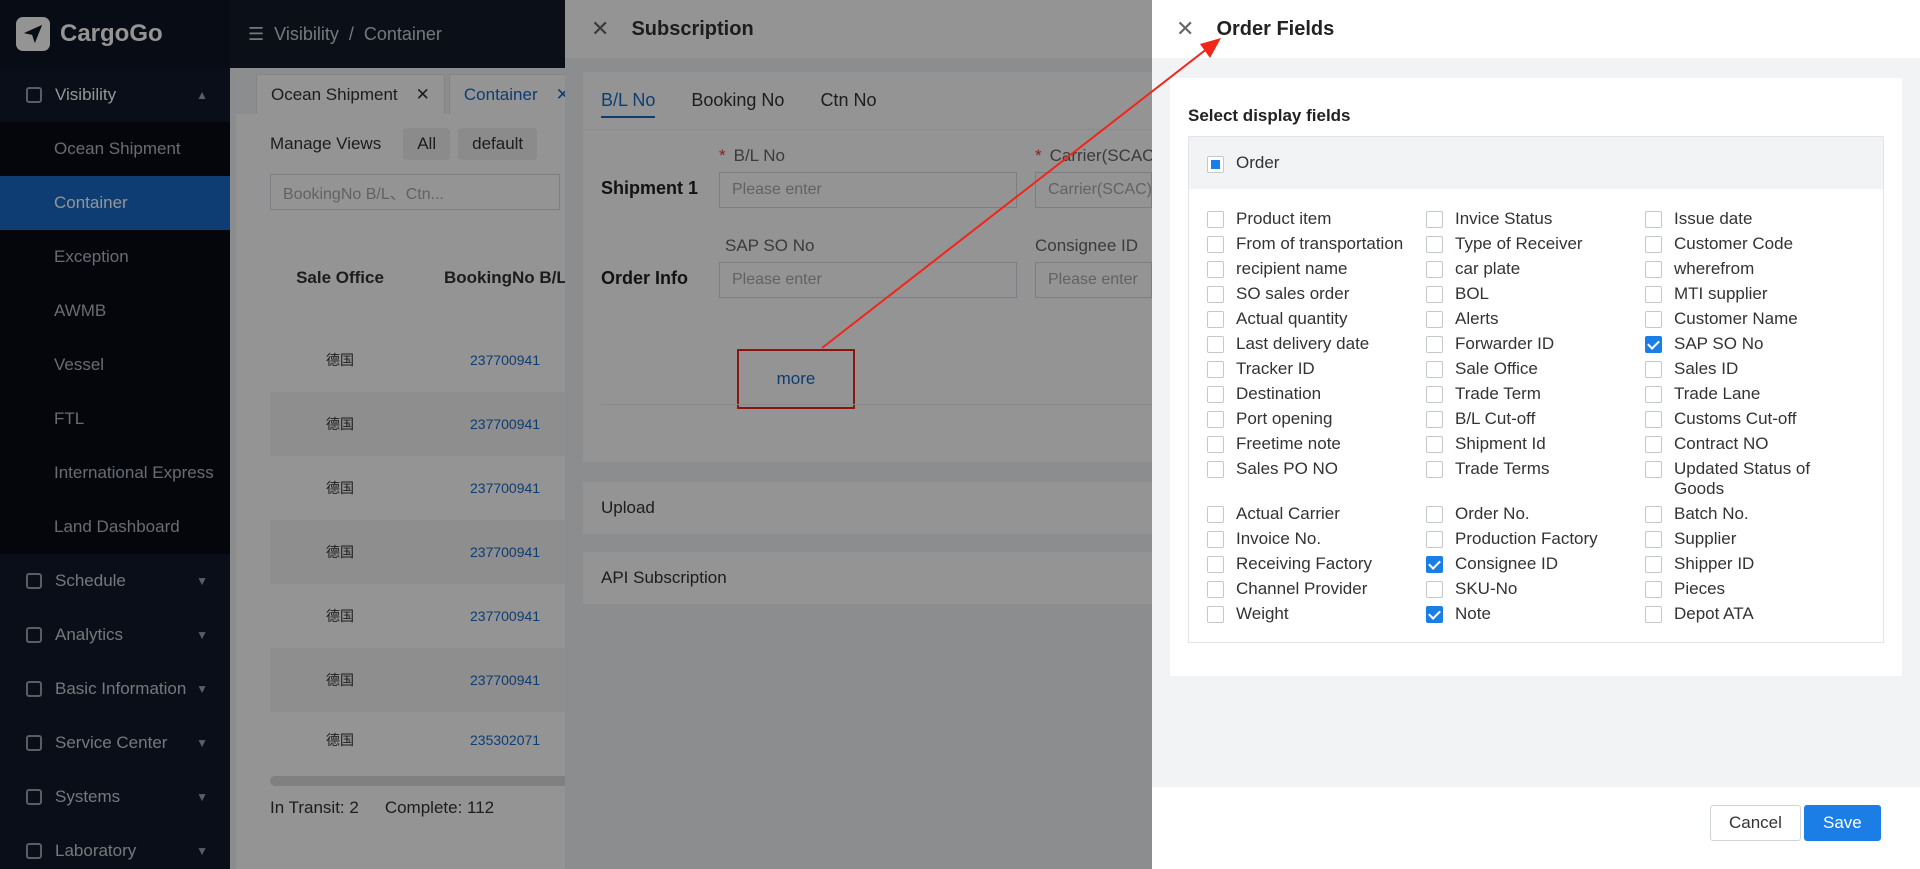  Describe the element at coordinates (1754, 244) in the screenshot. I see `field-option: Customer Code` at that location.